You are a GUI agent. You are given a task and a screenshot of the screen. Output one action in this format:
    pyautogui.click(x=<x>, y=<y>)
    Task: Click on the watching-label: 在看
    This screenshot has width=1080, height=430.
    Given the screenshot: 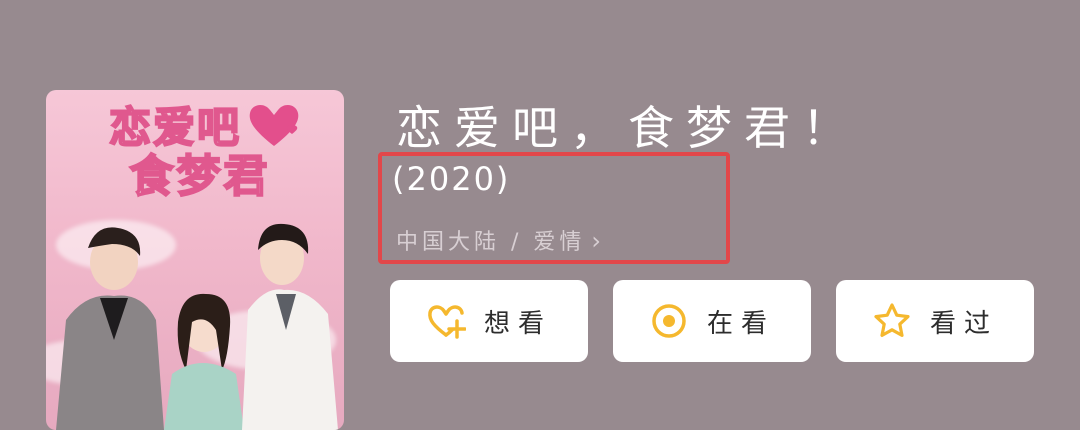 What is the action you would take?
    pyautogui.click(x=740, y=323)
    